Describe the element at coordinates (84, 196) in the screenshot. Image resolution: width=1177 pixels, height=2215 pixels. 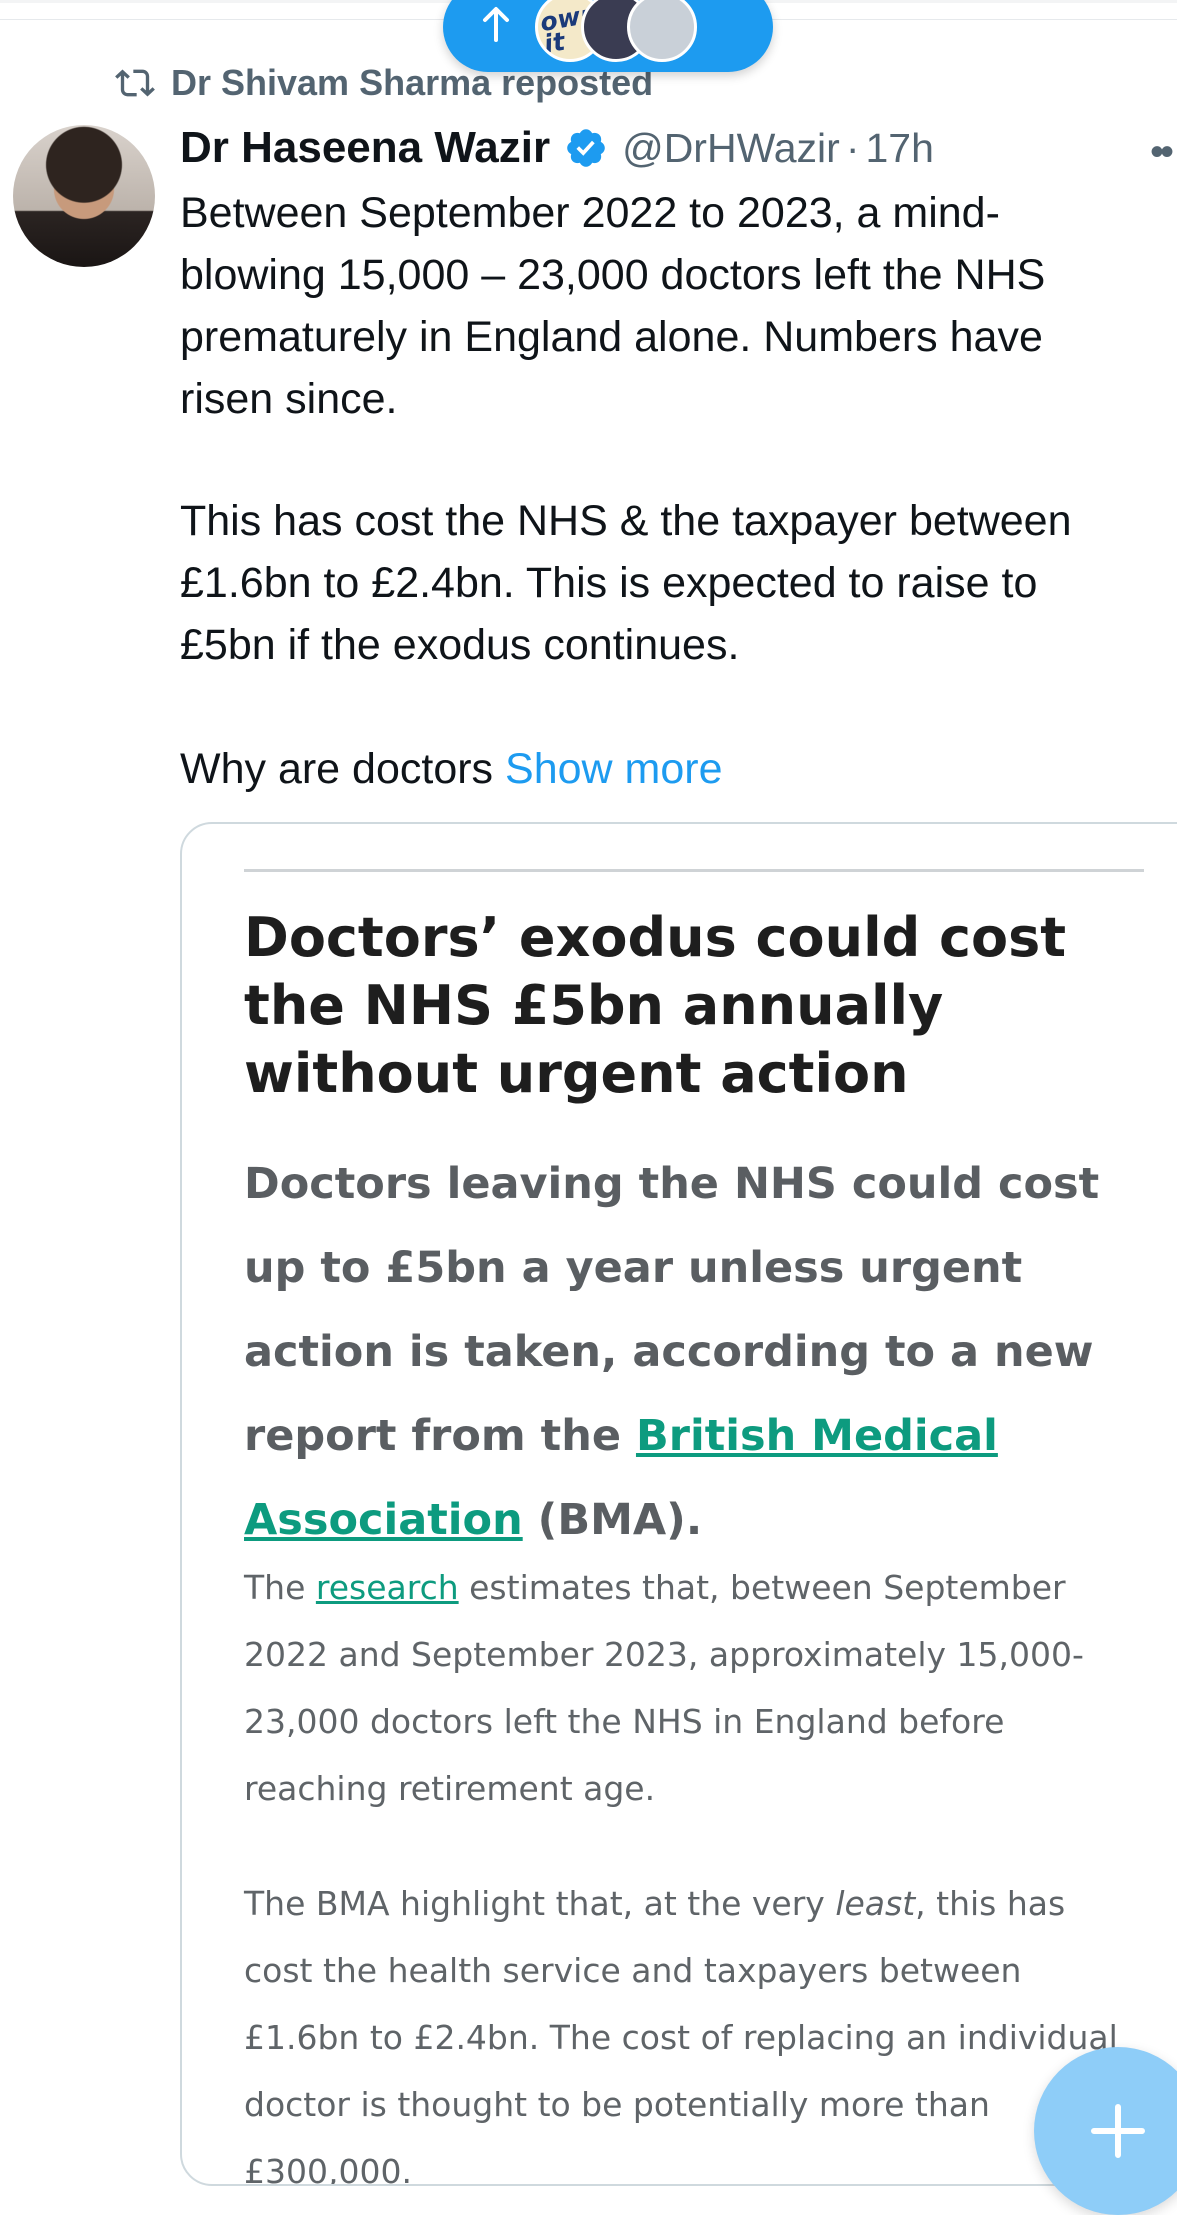
I see `author-avatar` at that location.